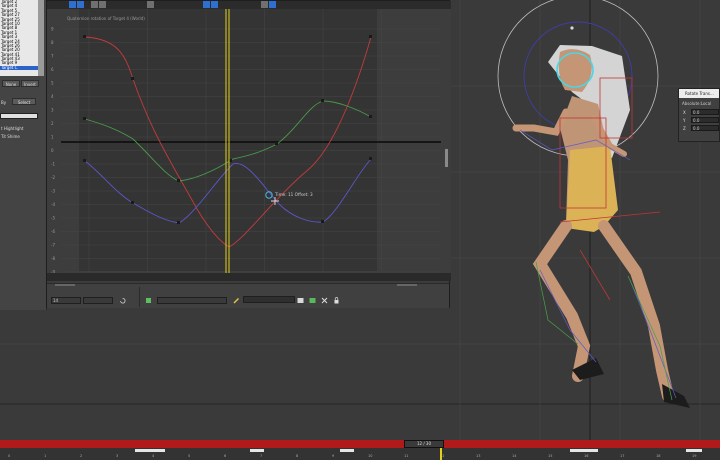  What do you see at coordinates (19, 116) in the screenshot?
I see `selection-dropdown` at bounding box center [19, 116].